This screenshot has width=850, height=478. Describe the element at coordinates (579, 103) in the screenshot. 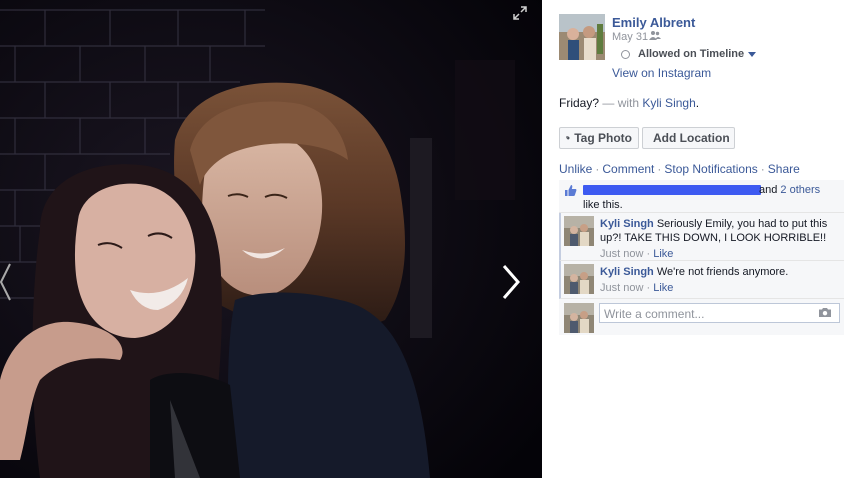

I see `caption-text: Friday?` at that location.